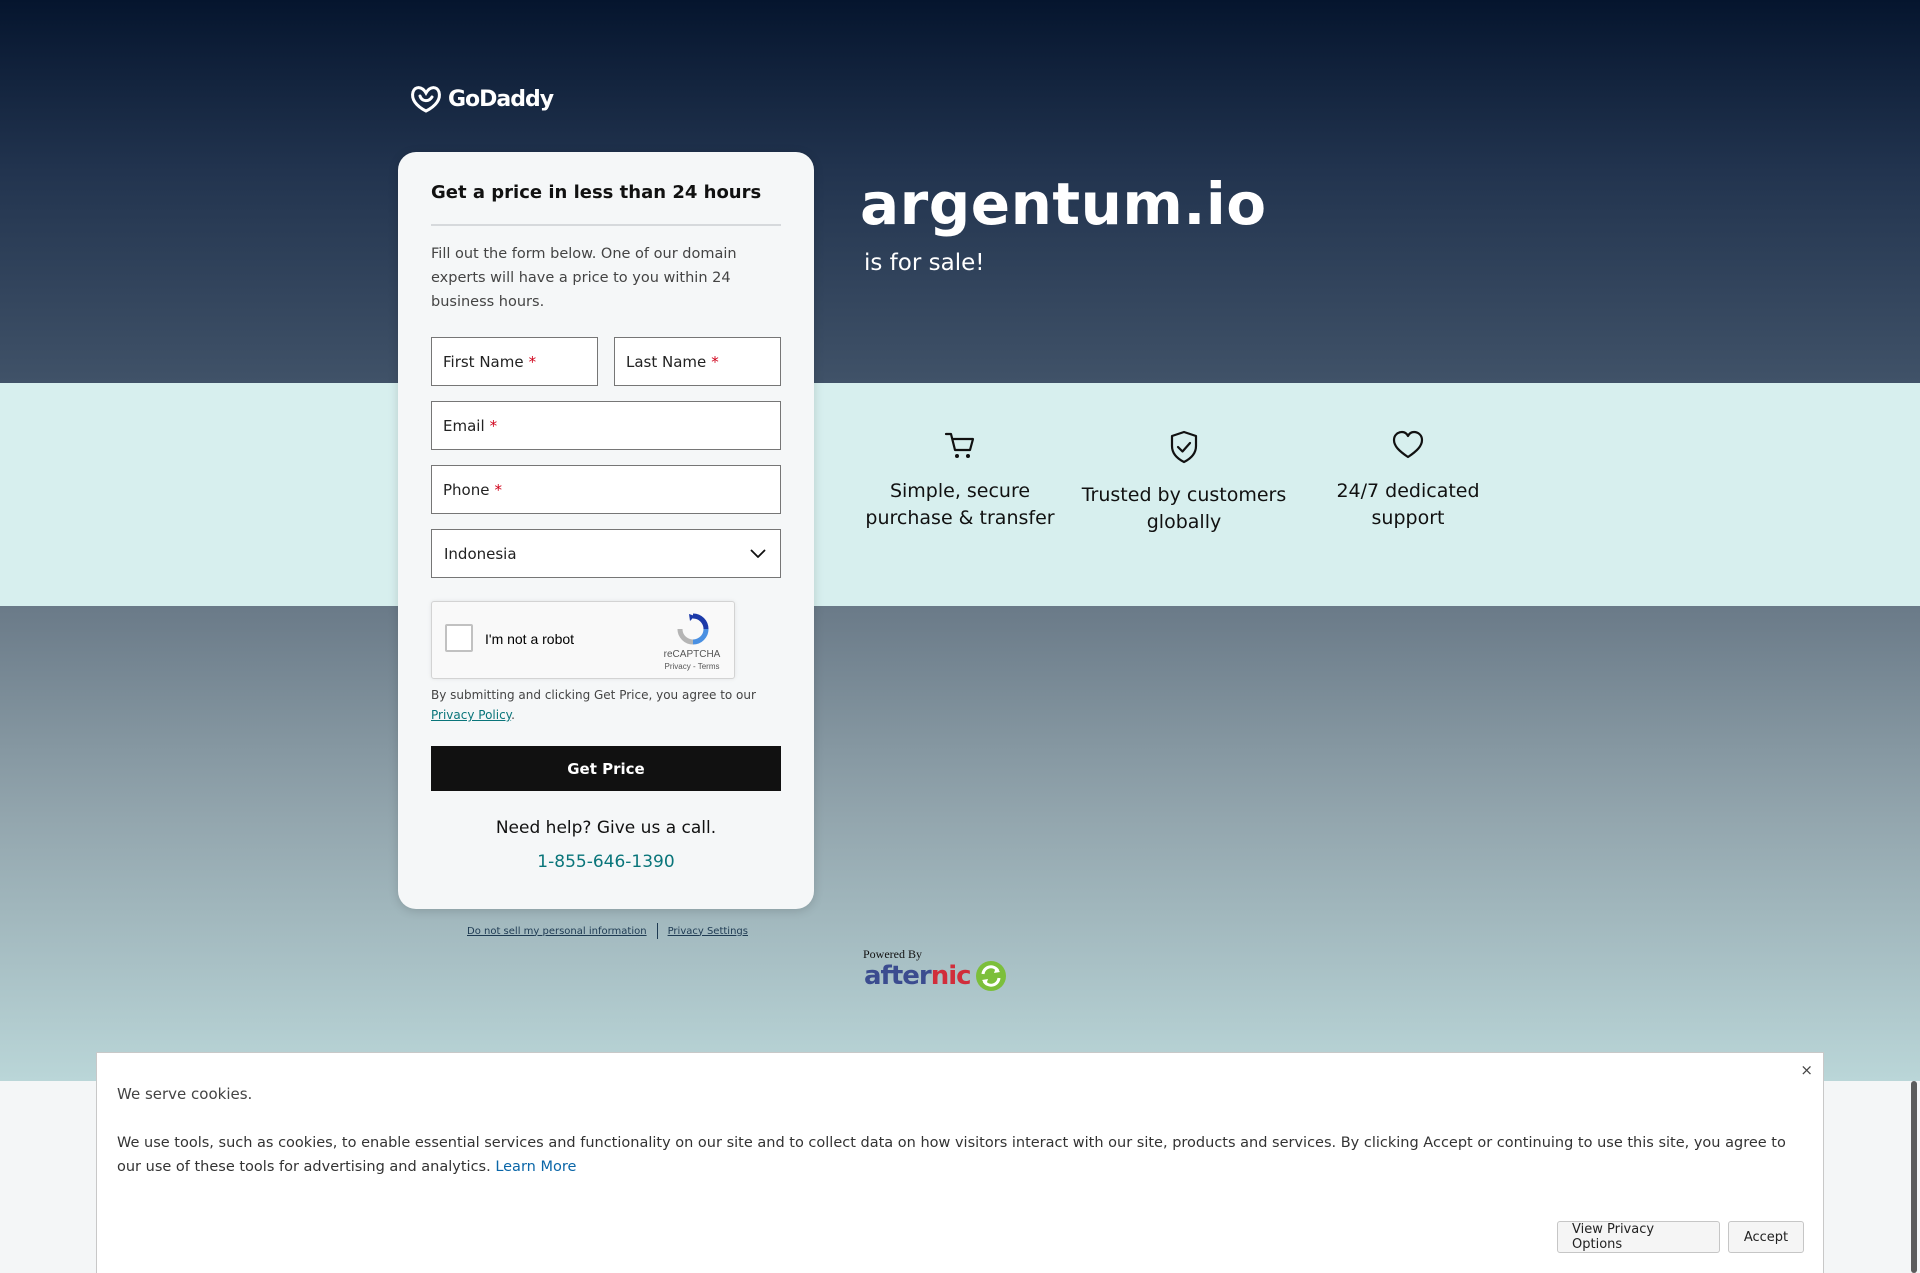 This screenshot has width=1920, height=1273. Describe the element at coordinates (709, 666) in the screenshot. I see `recaptcha-terms-link: Terms` at that location.